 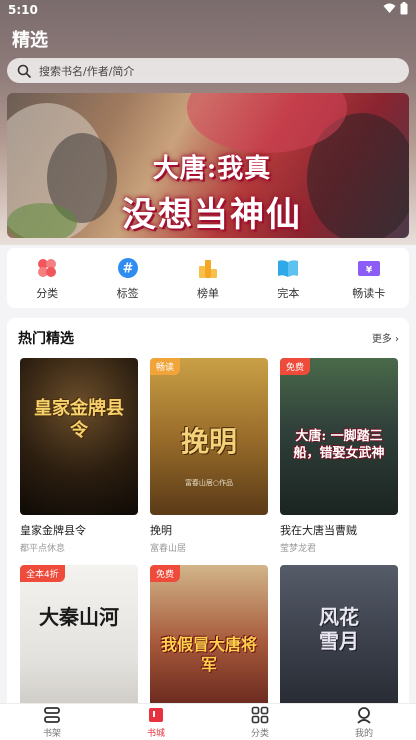 I want to click on chevron-right-icon: ›, so click(x=397, y=339).